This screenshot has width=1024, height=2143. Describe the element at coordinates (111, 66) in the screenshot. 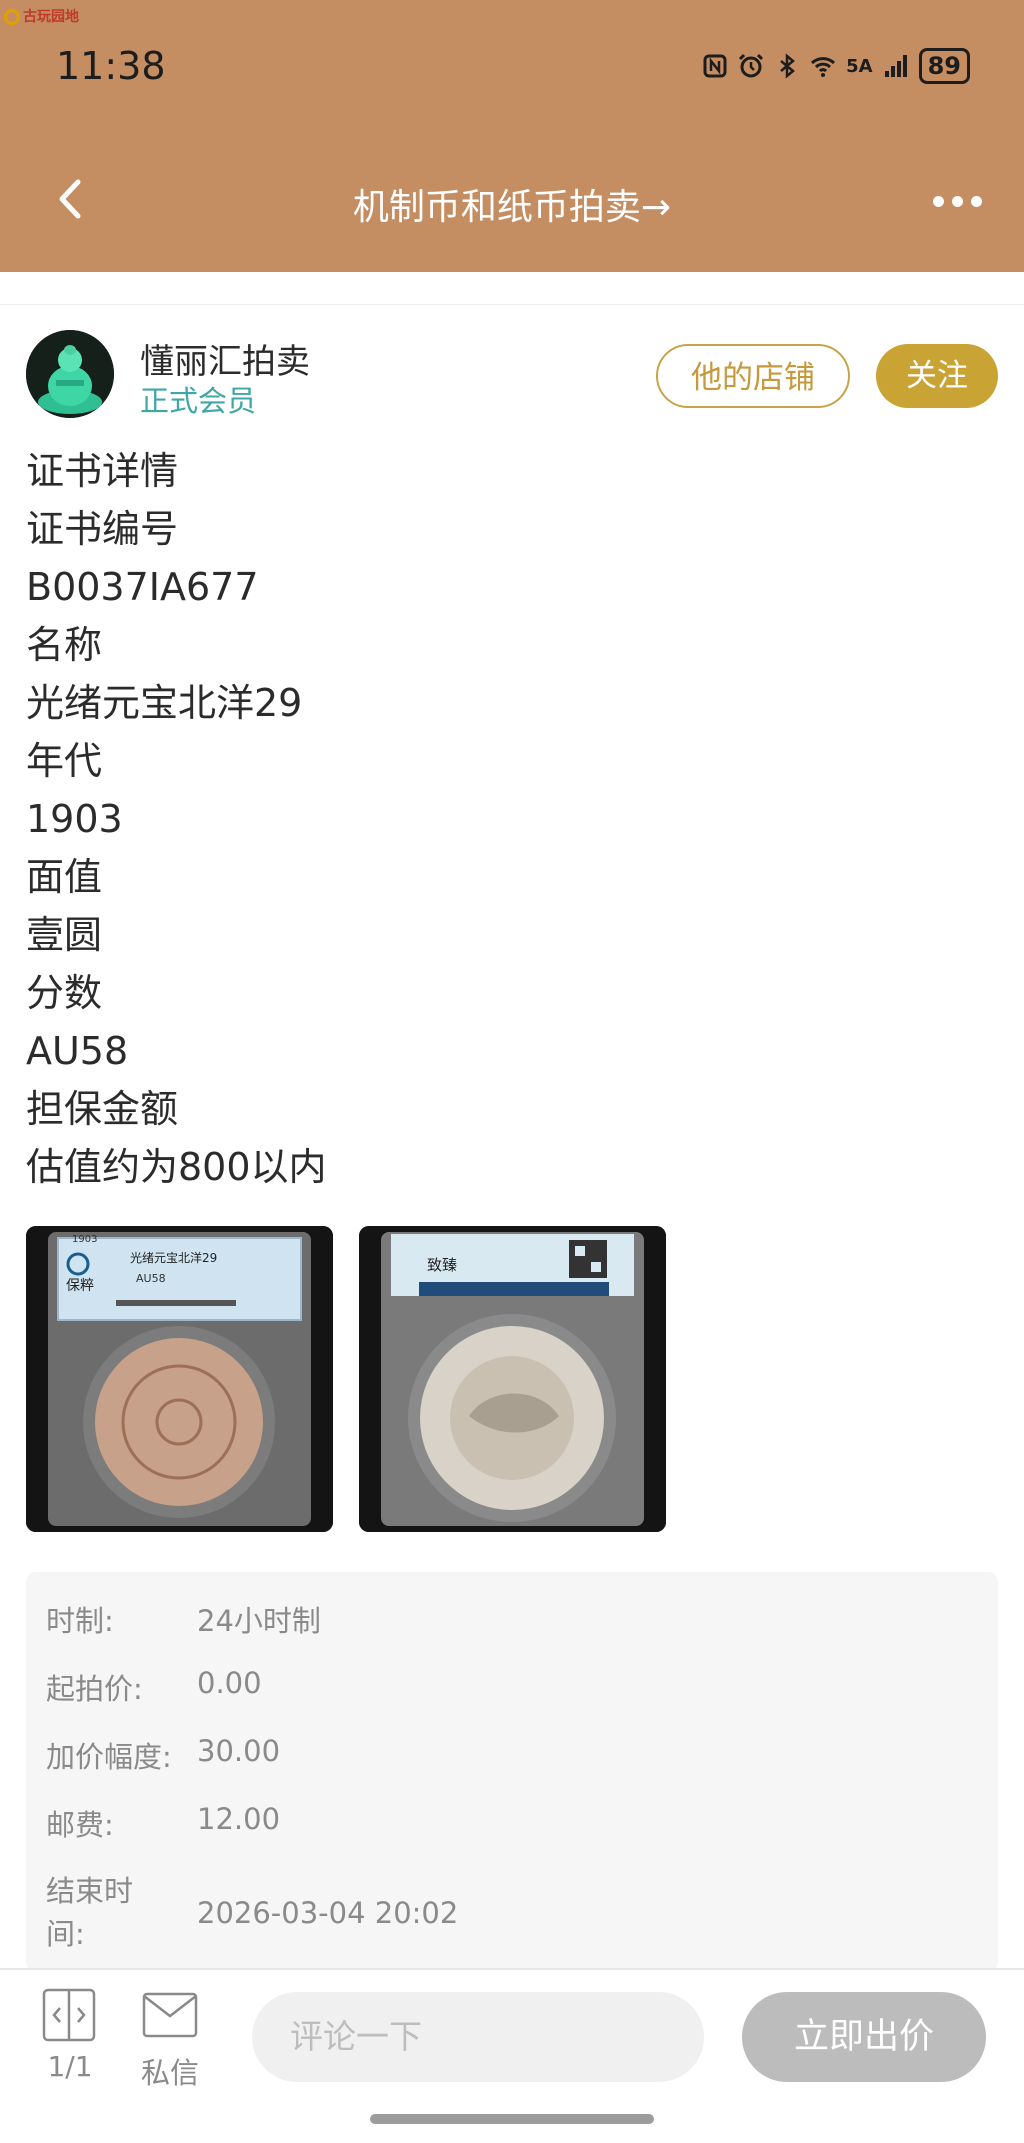

I see `status-time: 11:38` at that location.